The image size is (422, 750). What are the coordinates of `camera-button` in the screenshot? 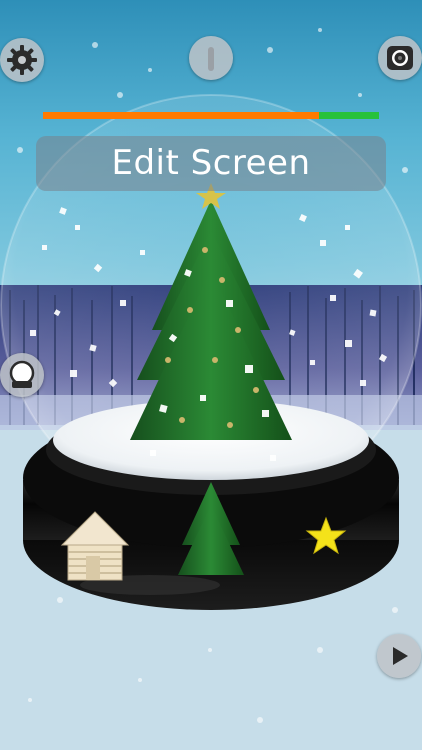 It's located at (400, 58).